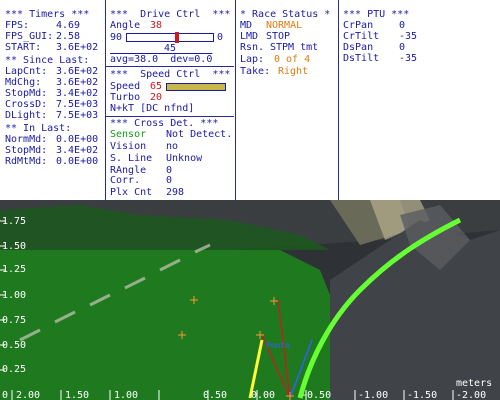  Describe the element at coordinates (77, 71) in the screenshot. I see `lapcnt-value: 3.6E+02` at that location.